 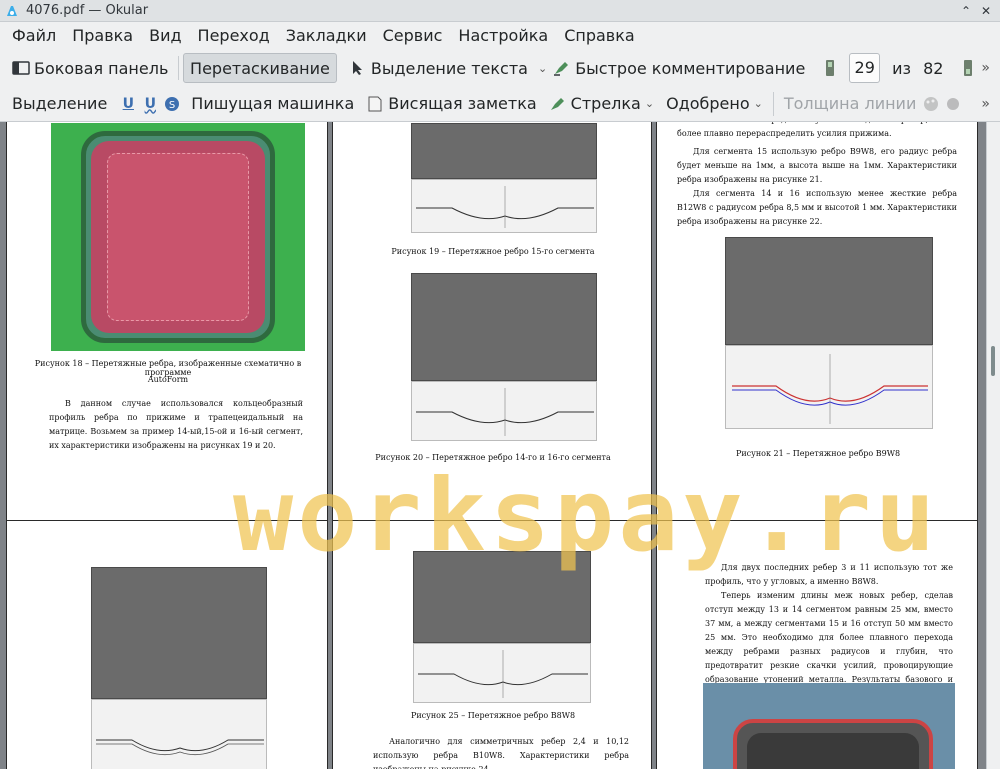 I want to click on note-icon, so click(x=375, y=104).